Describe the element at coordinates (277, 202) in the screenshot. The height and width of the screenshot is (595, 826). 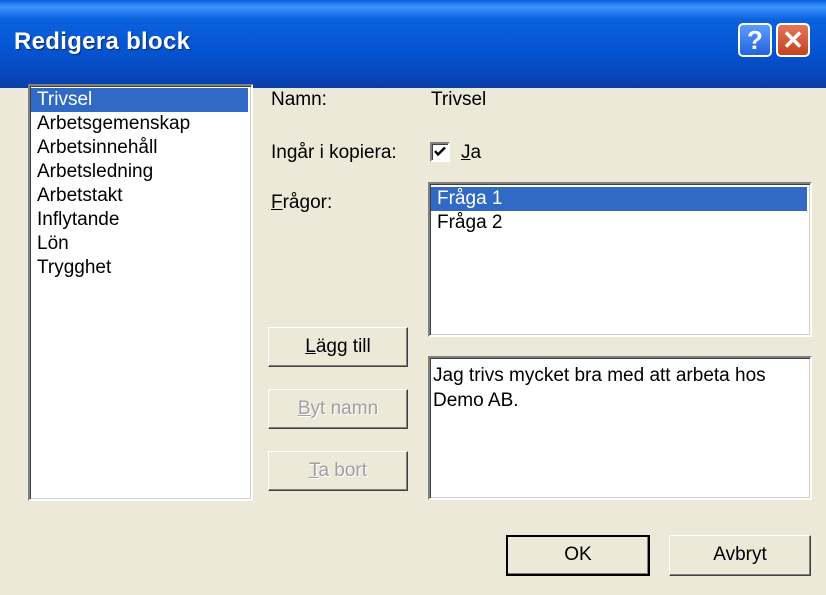
I see `questions-label-accelerator: F` at that location.